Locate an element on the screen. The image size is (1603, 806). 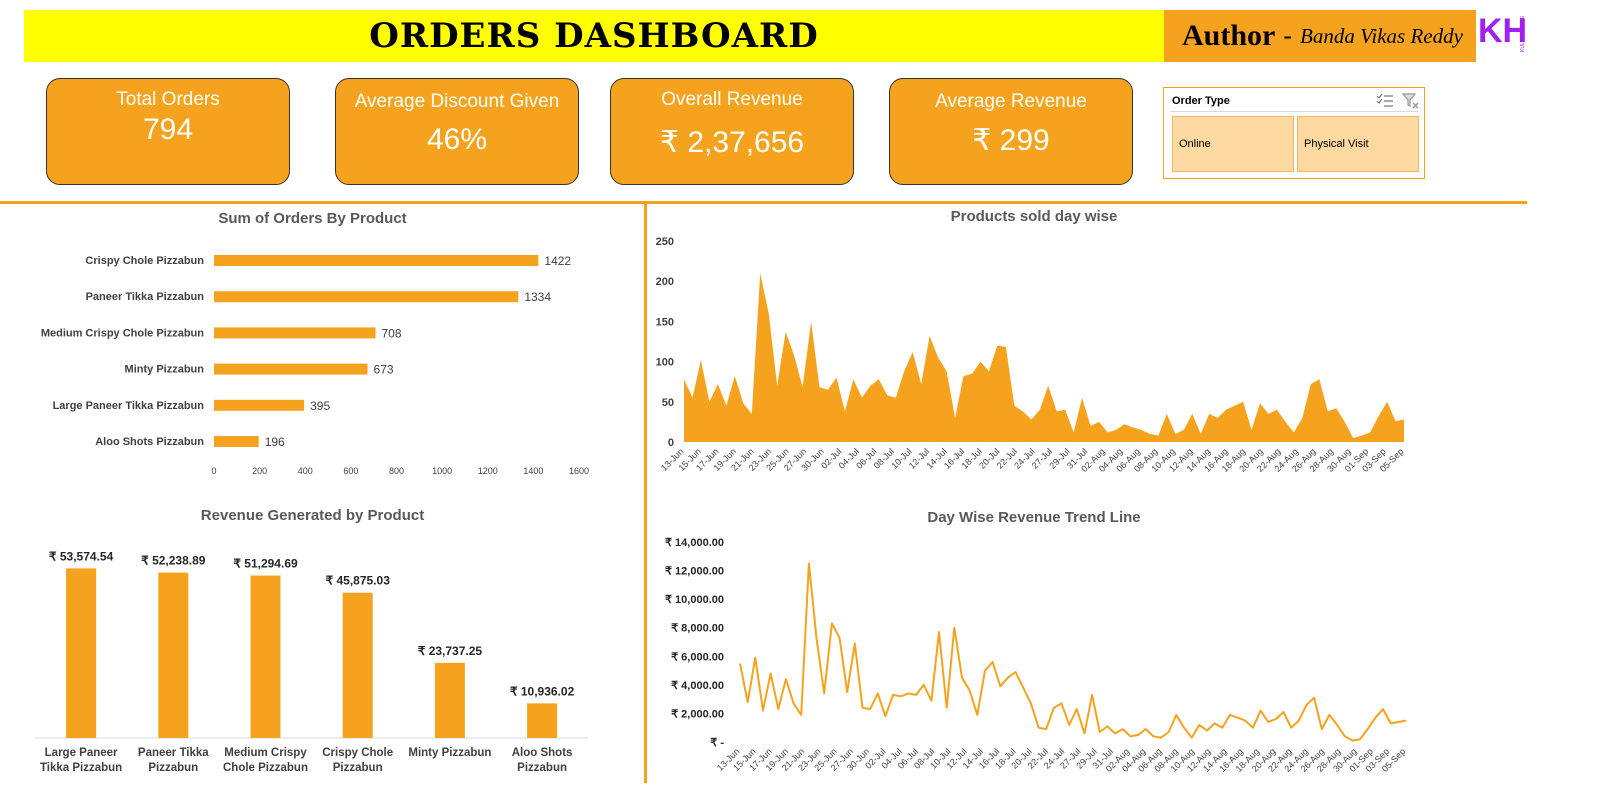
bar-category-label: Chole Pizzabun is located at coordinates (265, 768).